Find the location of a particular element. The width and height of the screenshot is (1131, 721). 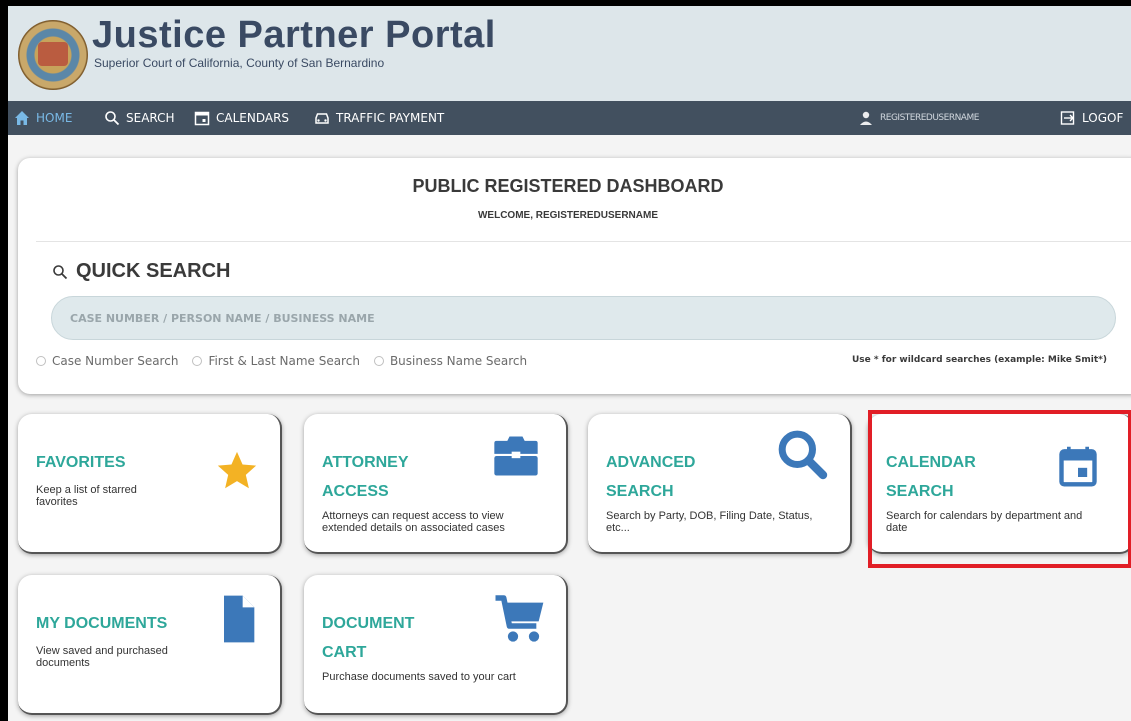

card-title: MY DOCUMENTS is located at coordinates (102, 623).